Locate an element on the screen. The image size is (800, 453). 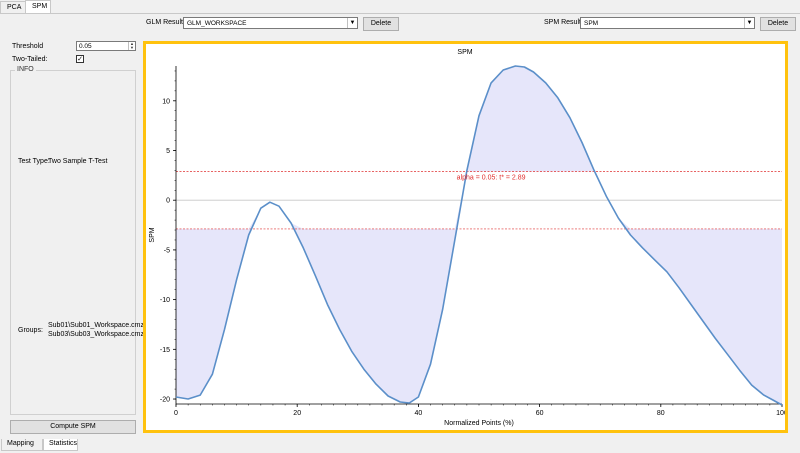
x-tick-label: 60 is located at coordinates (540, 413).